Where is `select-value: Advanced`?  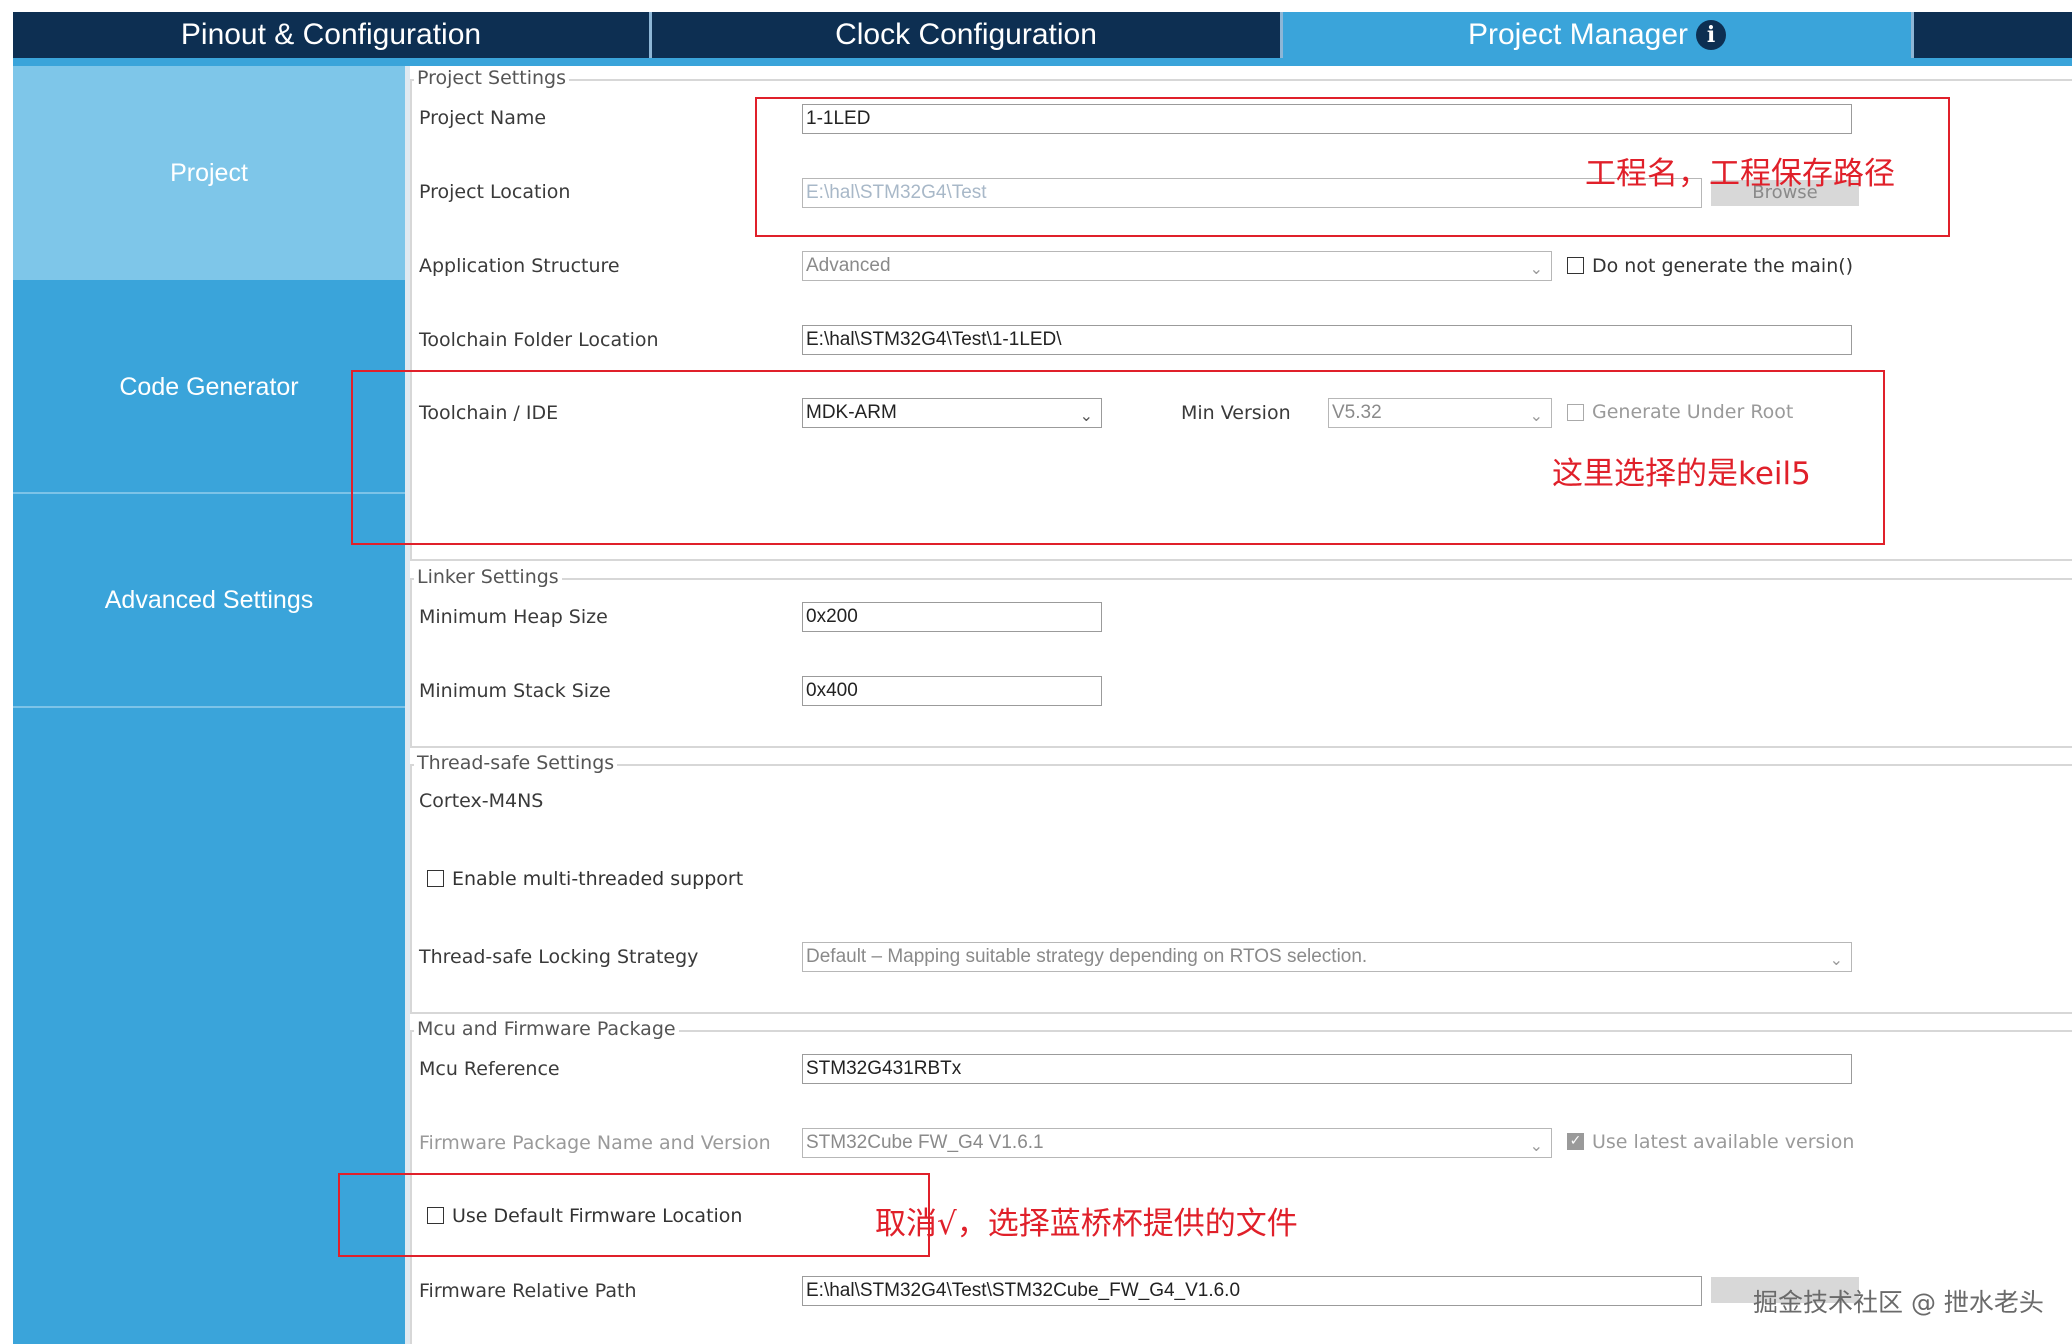 select-value: Advanced is located at coordinates (848, 265).